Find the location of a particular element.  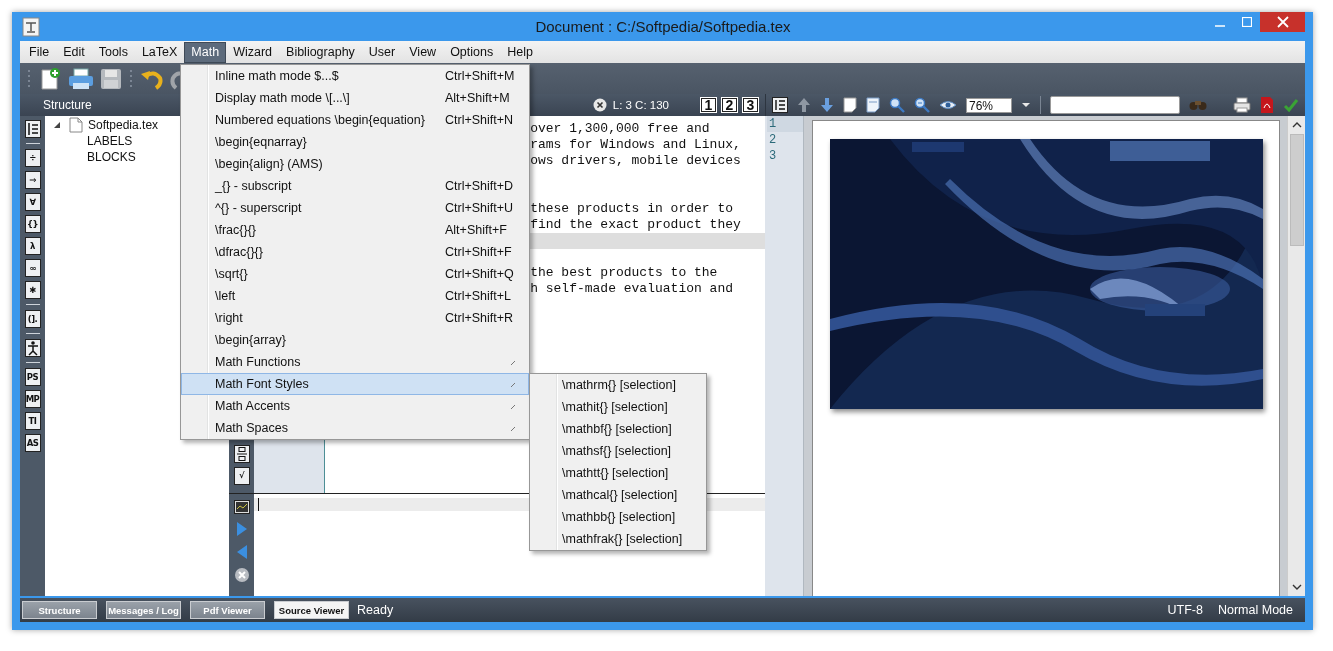

menu-item: File is located at coordinates (39, 52).